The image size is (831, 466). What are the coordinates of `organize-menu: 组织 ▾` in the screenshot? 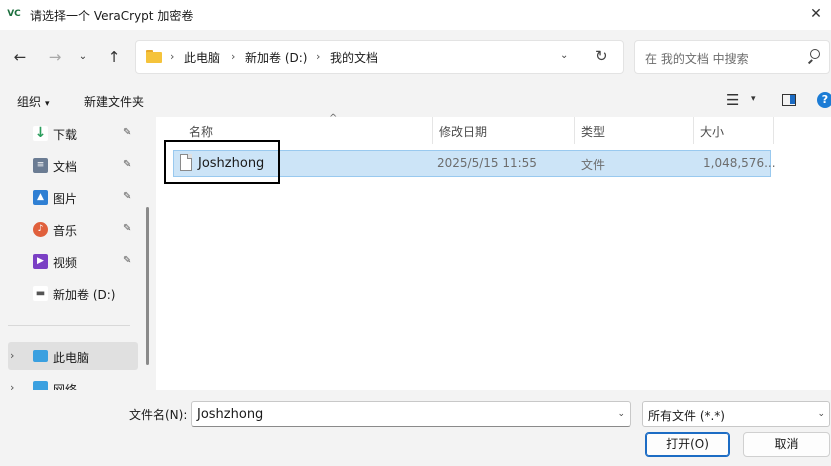 It's located at (33, 101).